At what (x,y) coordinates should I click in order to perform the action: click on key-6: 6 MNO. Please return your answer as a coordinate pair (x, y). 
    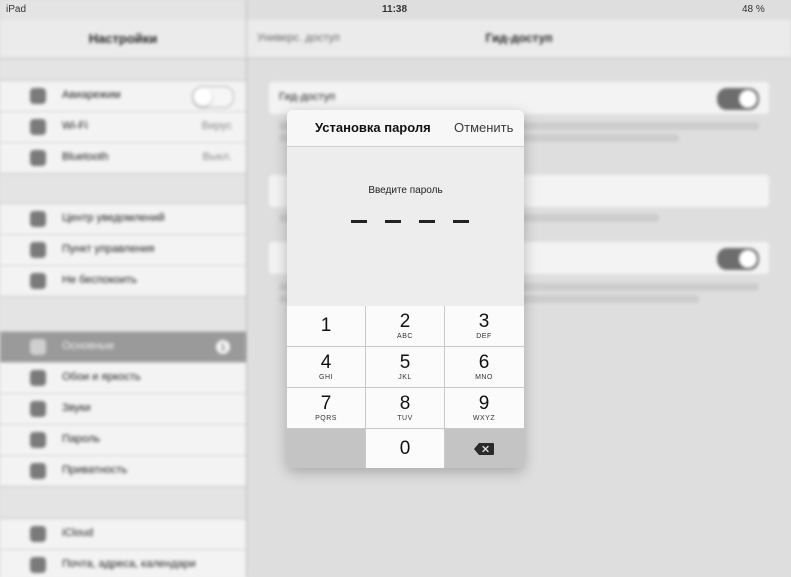
    Looking at the image, I should click on (484, 367).